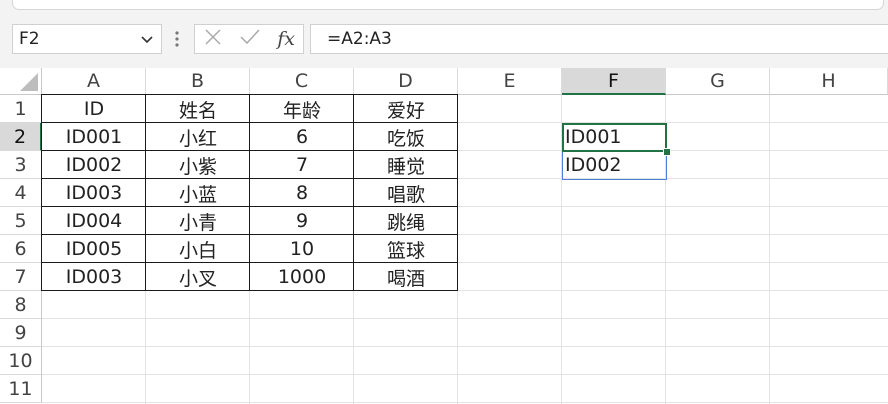  Describe the element at coordinates (198, 249) in the screenshot. I see `table-cell: 小白` at that location.